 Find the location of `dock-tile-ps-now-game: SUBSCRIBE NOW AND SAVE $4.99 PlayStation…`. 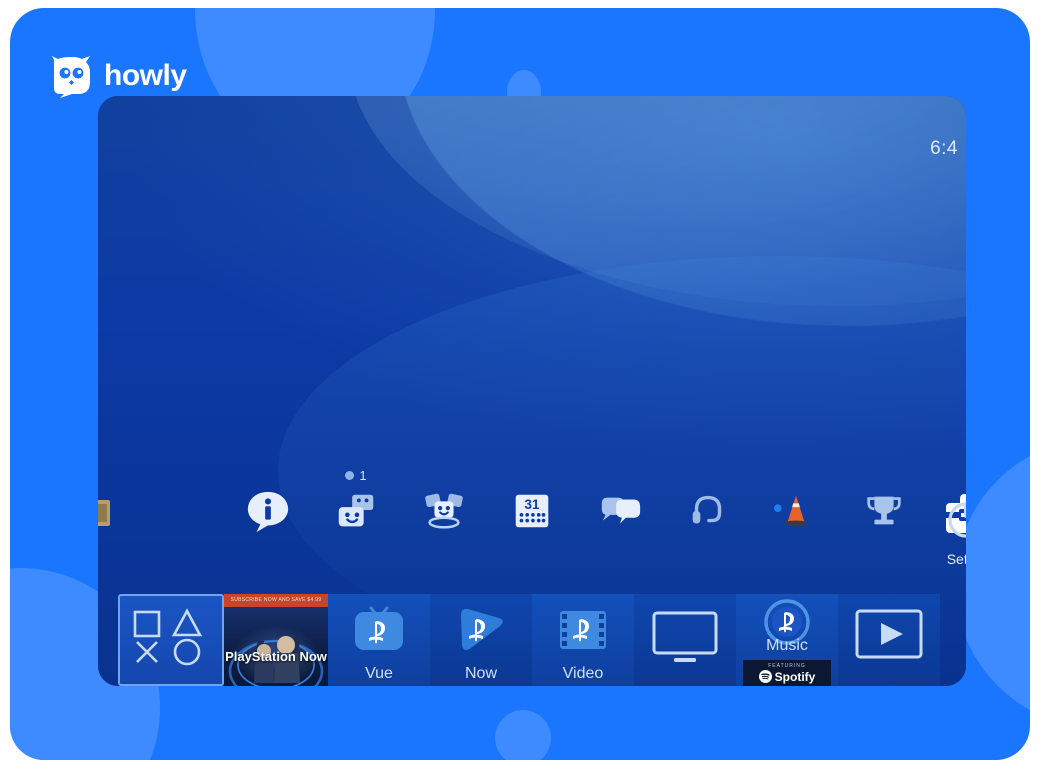

dock-tile-ps-now-game: SUBSCRIBE NOW AND SAVE $4.99 PlayStation… is located at coordinates (276, 640).